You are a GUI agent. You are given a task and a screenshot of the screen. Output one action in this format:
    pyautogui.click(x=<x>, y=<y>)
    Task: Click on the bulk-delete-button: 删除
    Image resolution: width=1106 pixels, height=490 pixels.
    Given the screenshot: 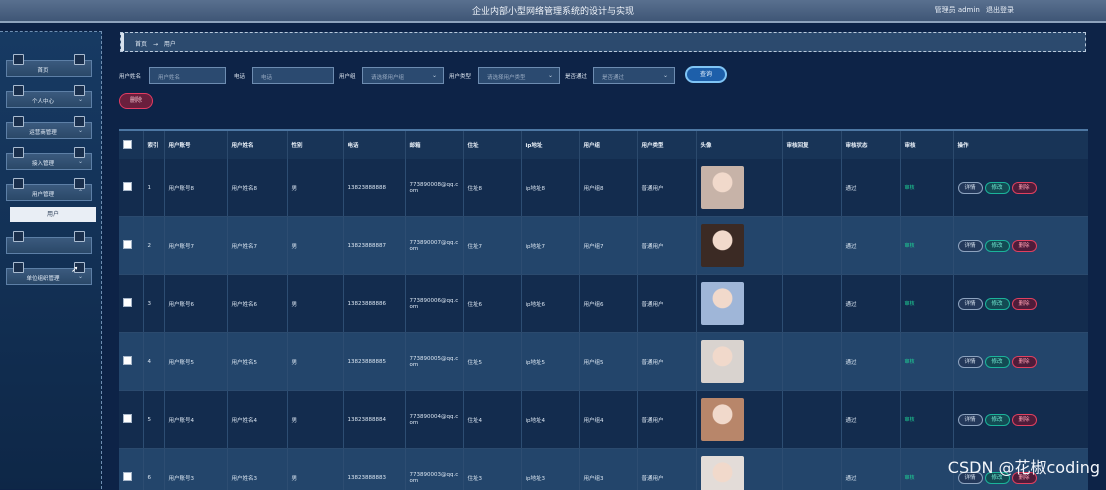 What is the action you would take?
    pyautogui.click(x=136, y=101)
    